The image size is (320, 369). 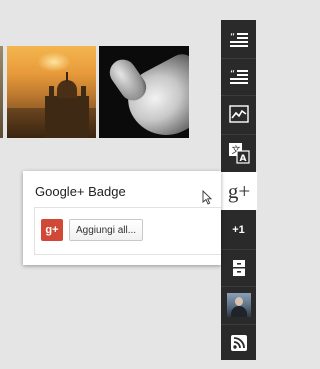 I want to click on plus-one-icon: +1, so click(x=238, y=230).